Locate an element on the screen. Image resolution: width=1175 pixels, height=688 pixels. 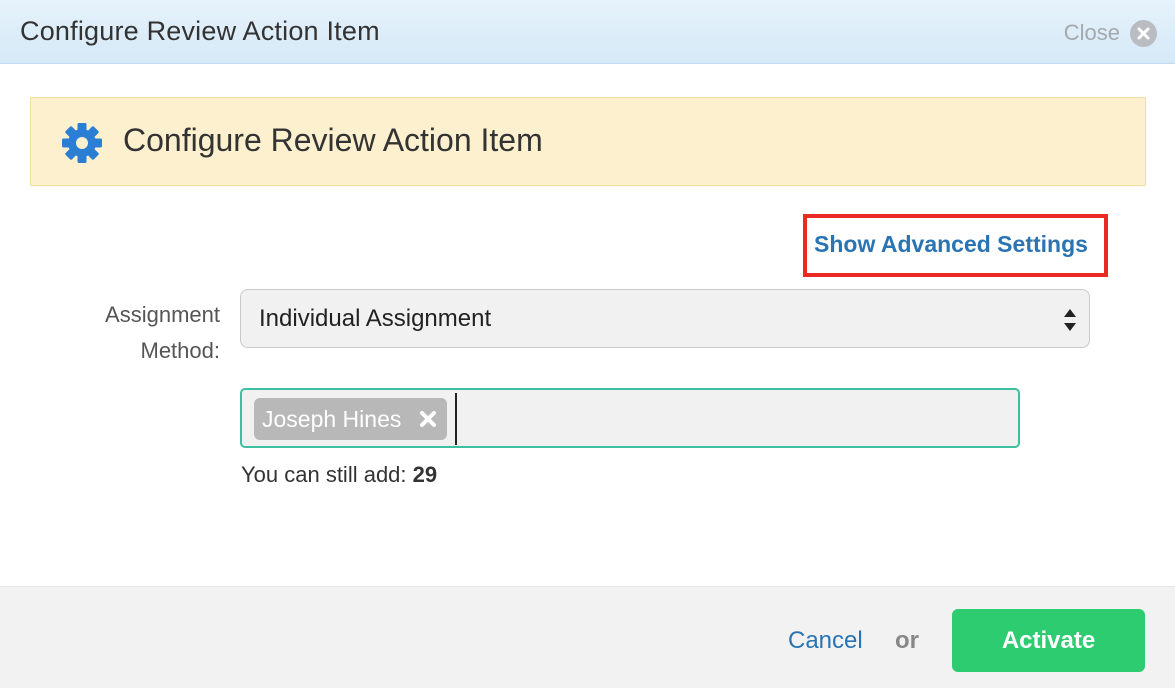
assignee-token-field: Joseph Hines is located at coordinates (630, 418).